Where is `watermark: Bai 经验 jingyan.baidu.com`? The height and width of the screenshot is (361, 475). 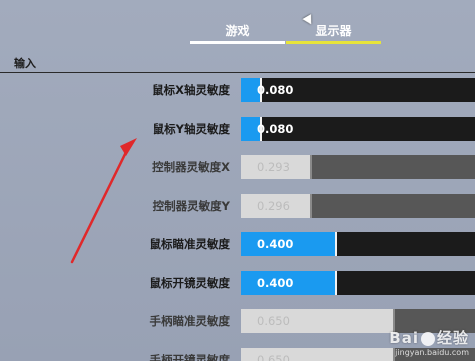 watermark: Bai 经验 jingyan.baidu.com is located at coordinates (429, 342).